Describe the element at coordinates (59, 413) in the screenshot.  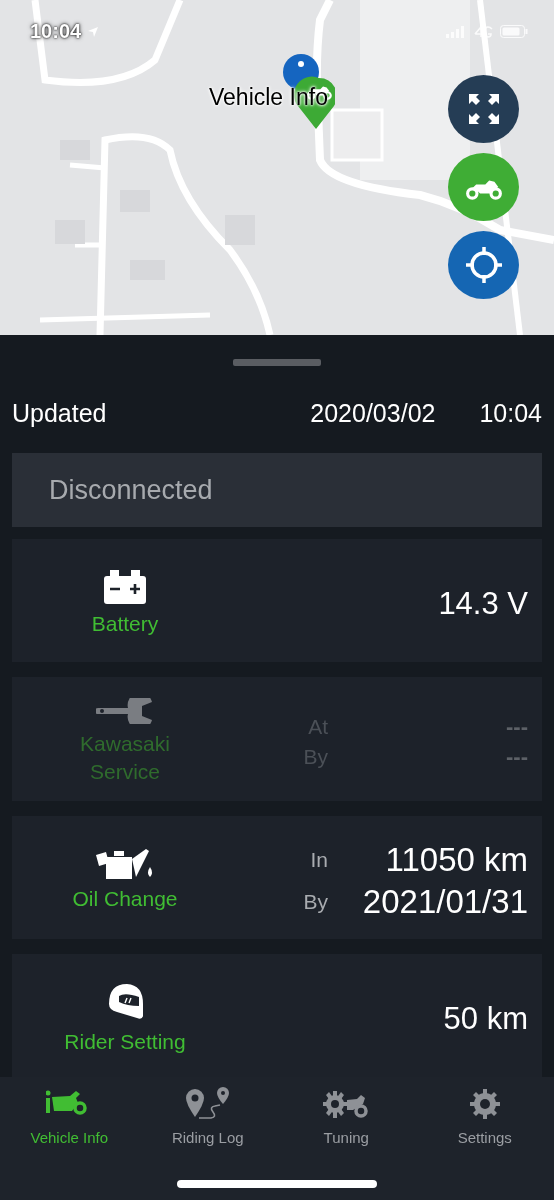
I see `updated-label: Updated` at that location.